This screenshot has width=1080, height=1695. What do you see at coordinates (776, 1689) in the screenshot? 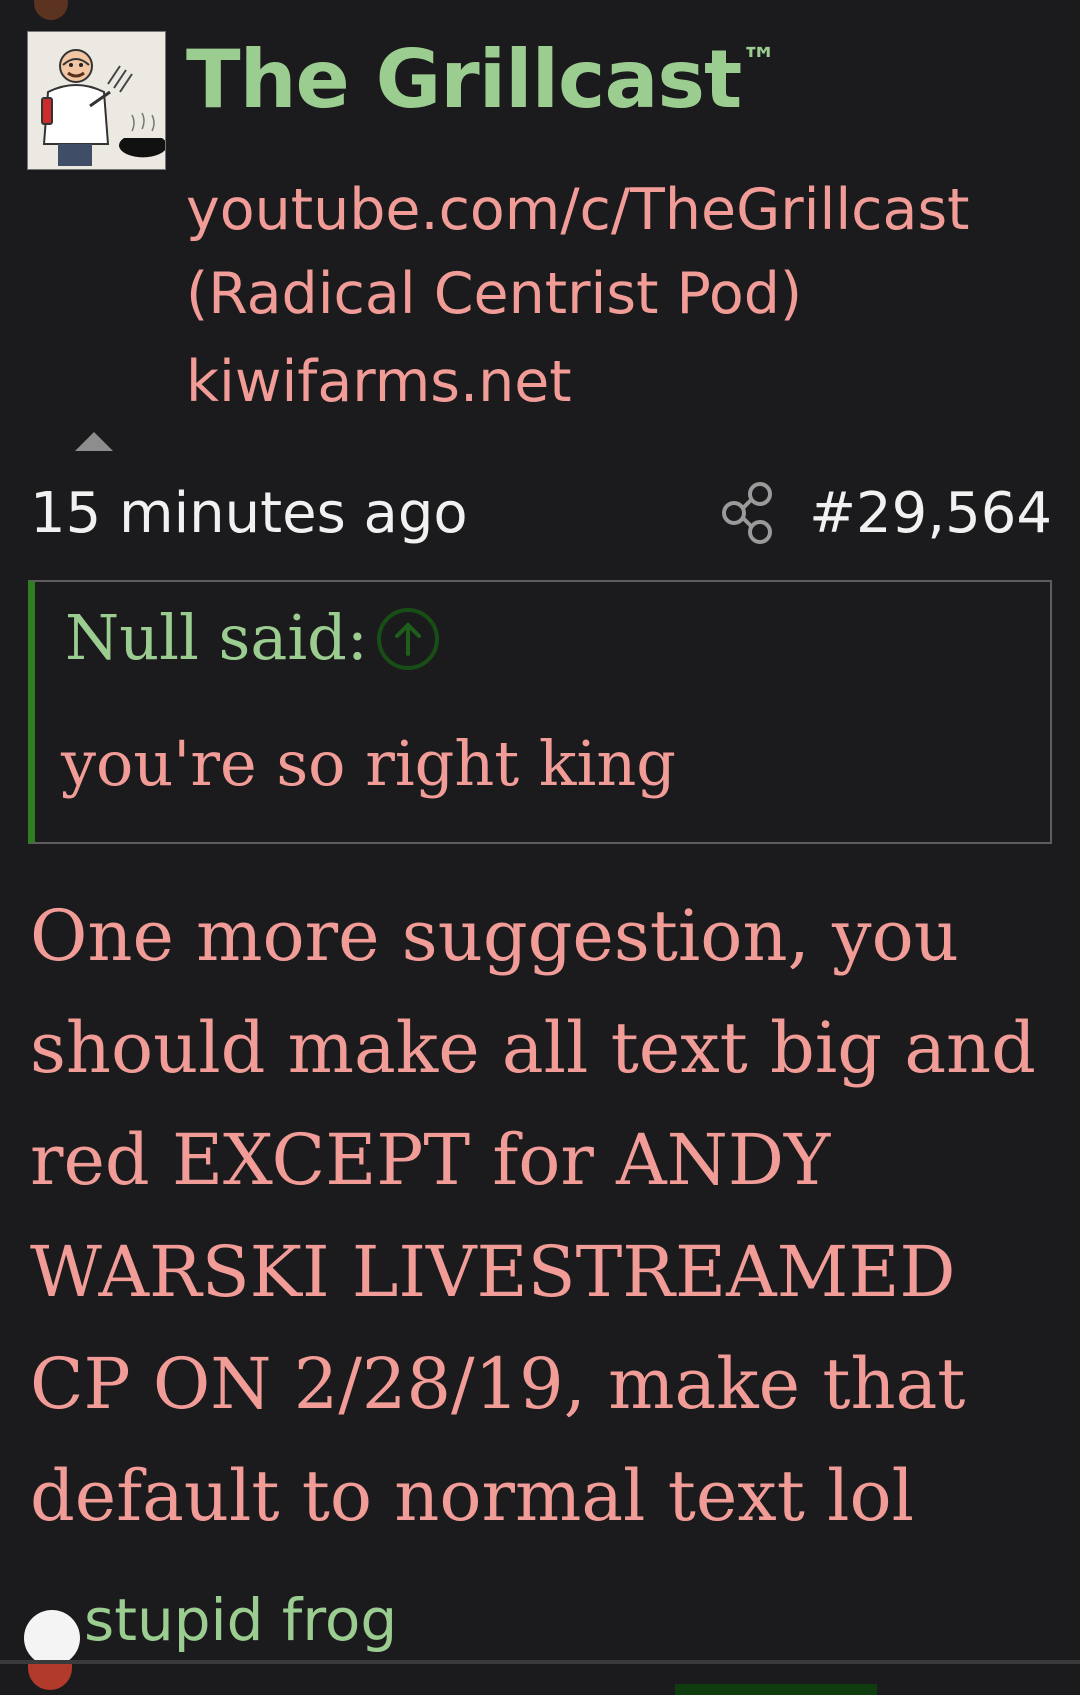
I see `footer-action-bar` at bounding box center [776, 1689].